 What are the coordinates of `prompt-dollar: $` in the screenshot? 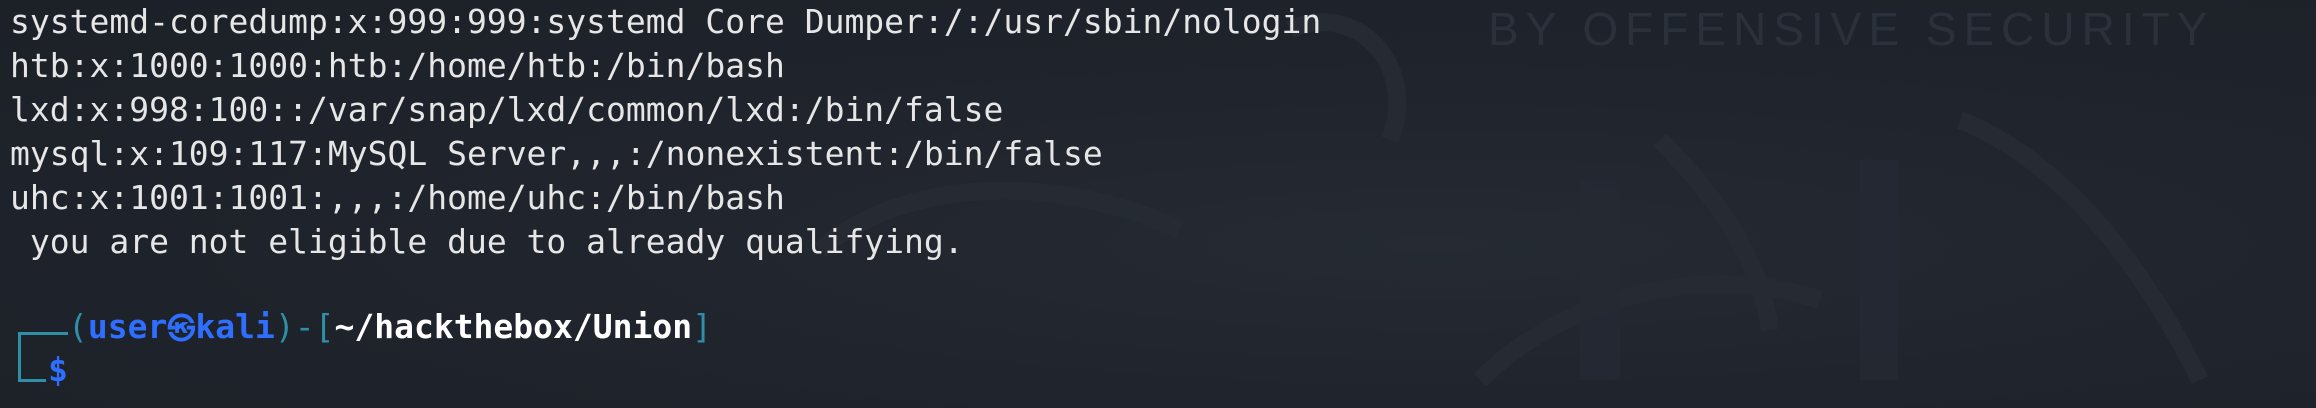 It's located at (58, 370).